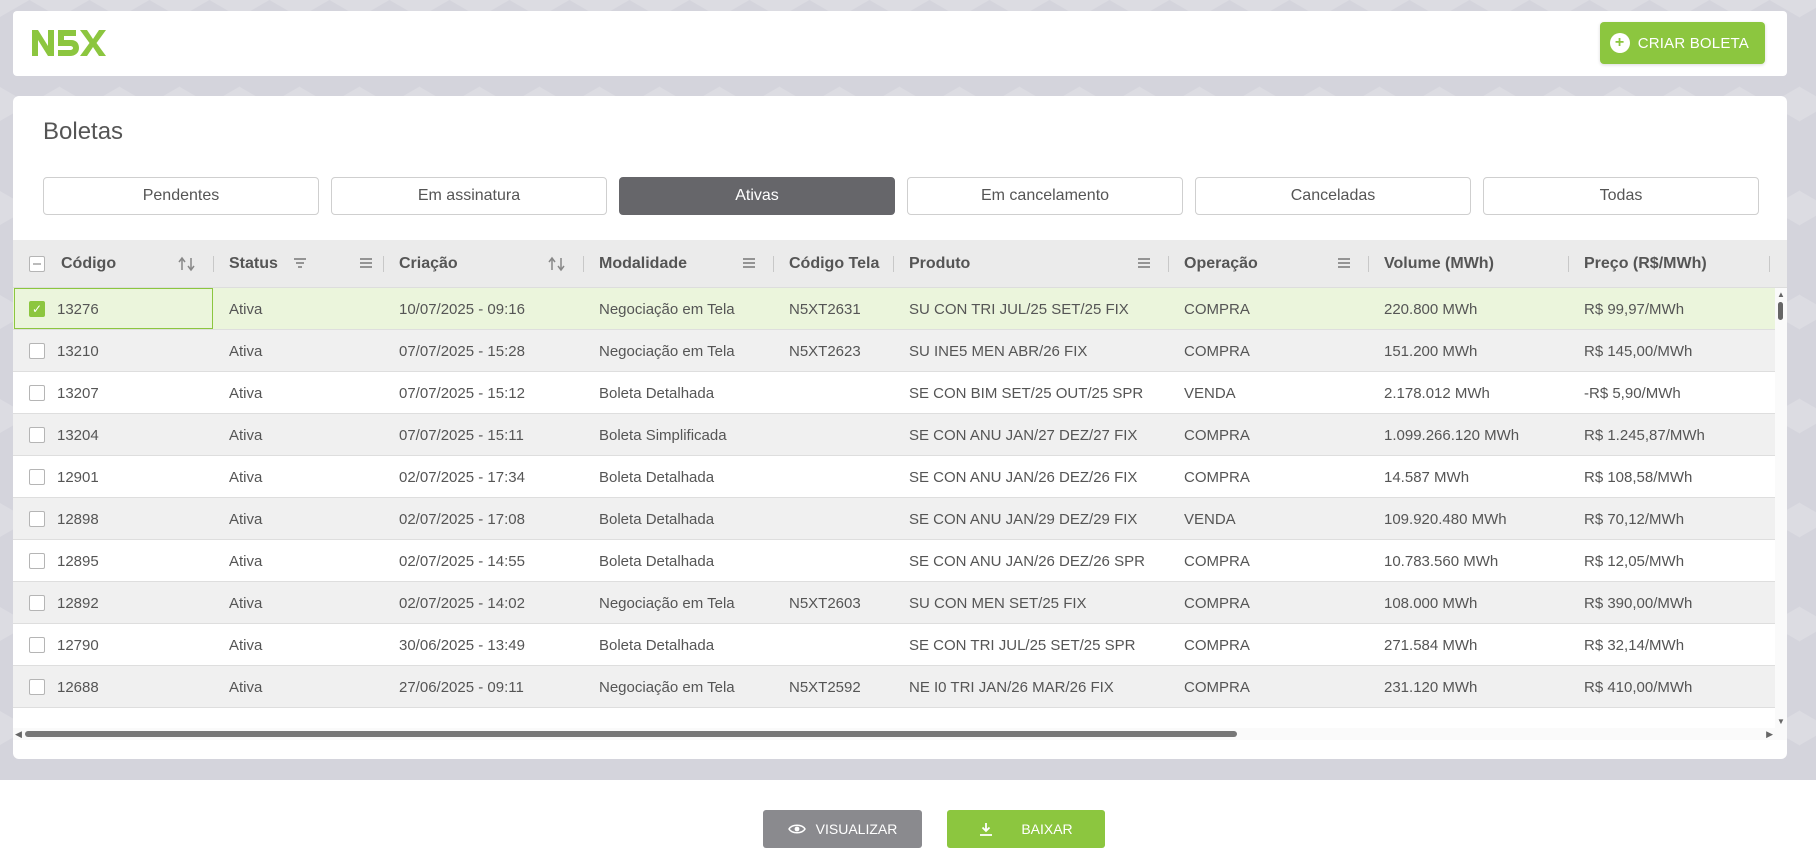  I want to click on cell-produto: SE CON ANU JAN/26 DEZ/26 SPR, so click(1027, 561).